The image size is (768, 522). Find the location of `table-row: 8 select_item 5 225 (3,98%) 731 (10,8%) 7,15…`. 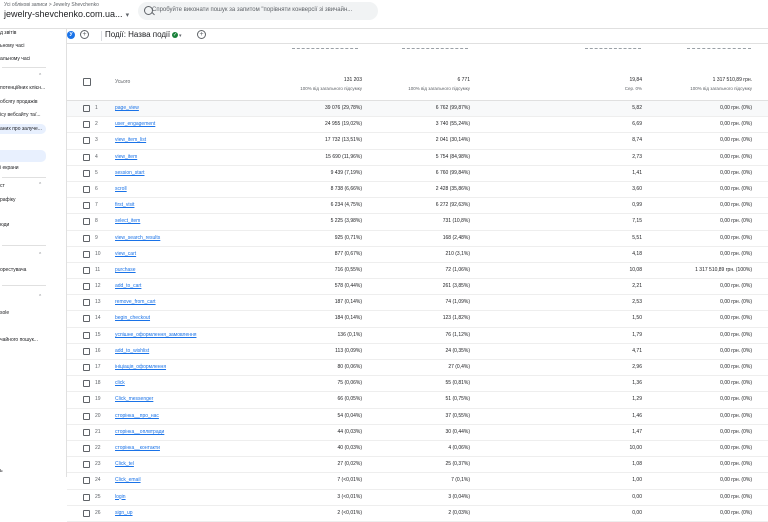

table-row: 8 select_item 5 225 (3,98%) 731 (10,8%) 7,15… is located at coordinates (417, 222).